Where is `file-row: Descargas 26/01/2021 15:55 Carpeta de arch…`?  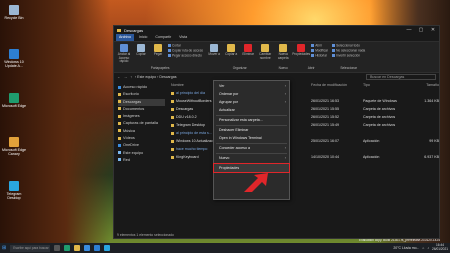
file-row: Descargas 26/01/2021 15:55 Carpeta de arch… is located at coordinates (302, 109).